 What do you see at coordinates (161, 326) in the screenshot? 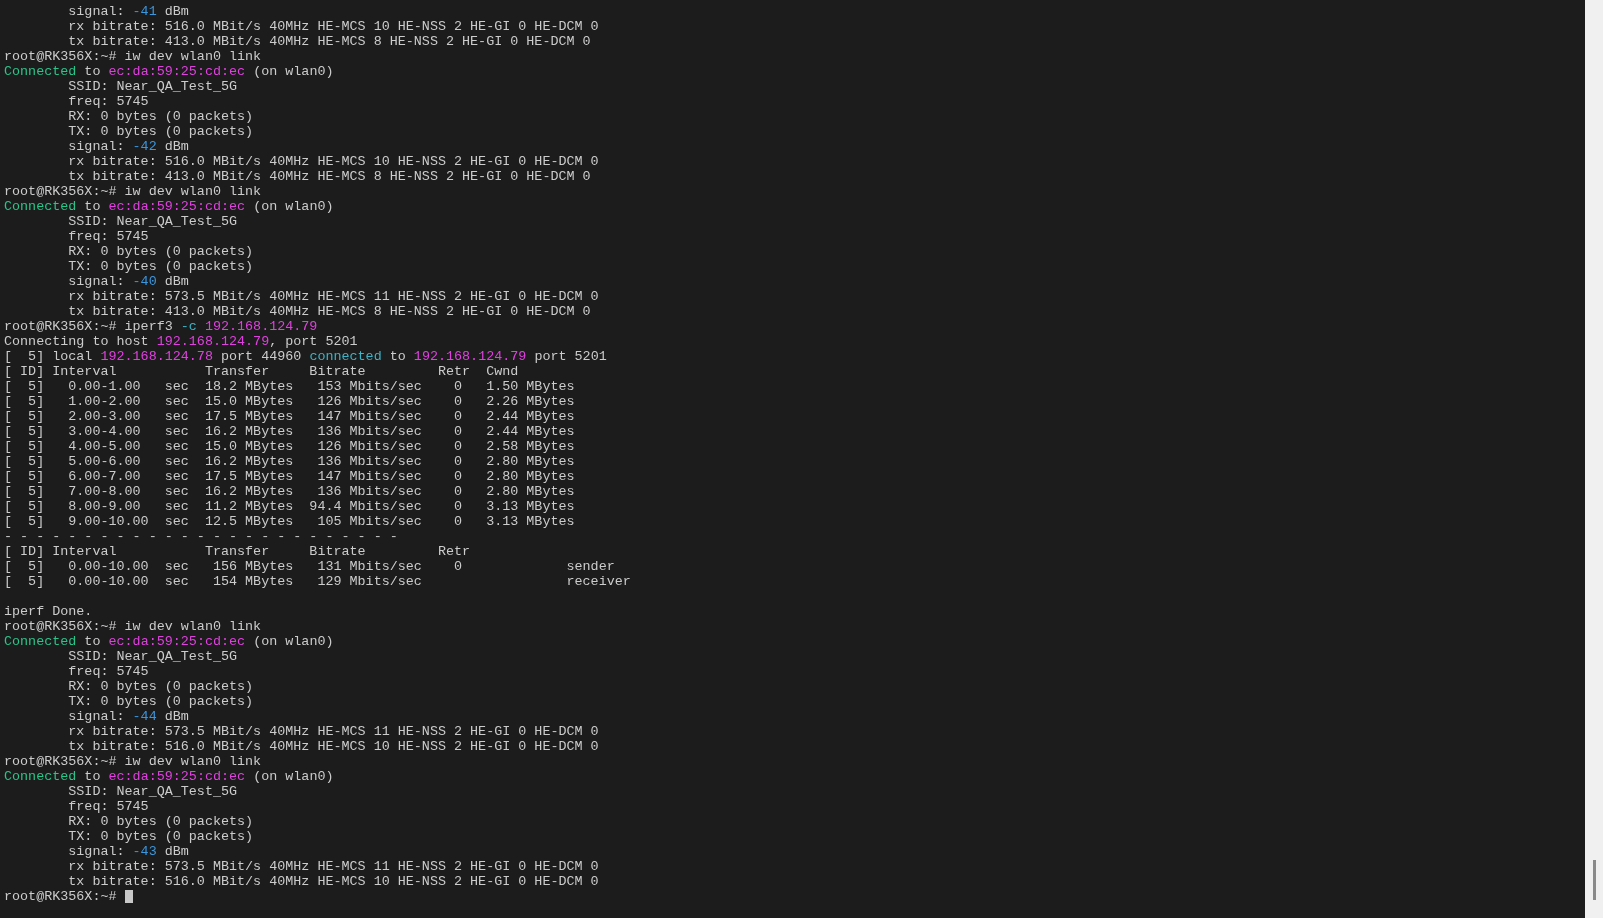
I see `terminal-line: root@RK356X:~# iperf3 -c 192.168.124.79` at bounding box center [161, 326].